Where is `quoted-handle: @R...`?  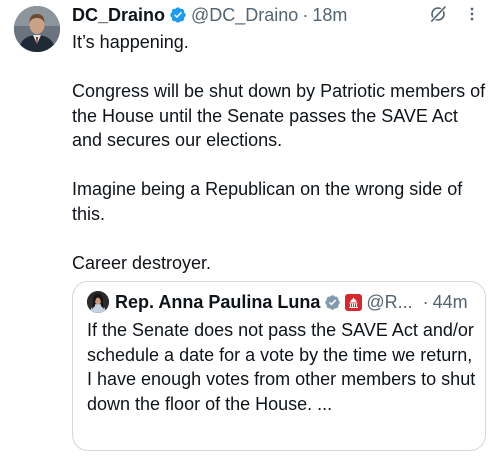
quoted-handle: @R... is located at coordinates (389, 302).